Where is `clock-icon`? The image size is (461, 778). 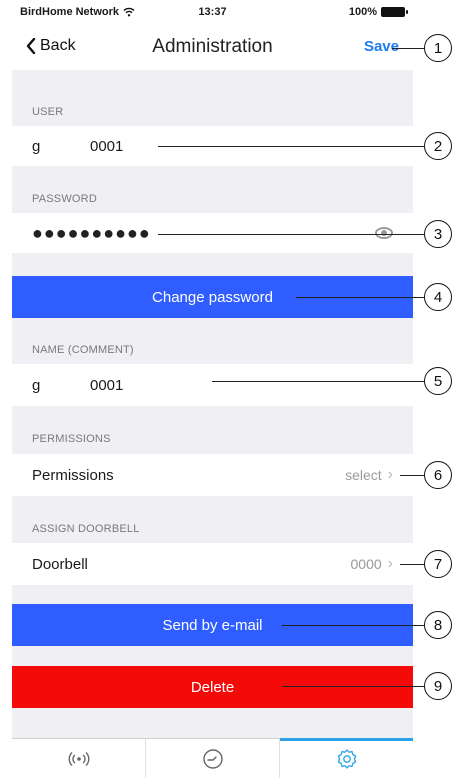 clock-icon is located at coordinates (212, 758).